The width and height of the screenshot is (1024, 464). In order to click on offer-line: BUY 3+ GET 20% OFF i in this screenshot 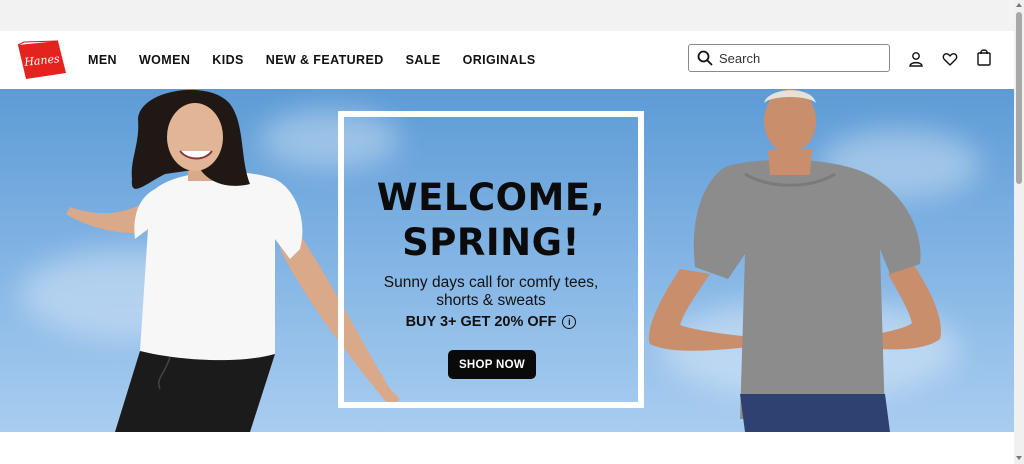, I will do `click(491, 322)`.